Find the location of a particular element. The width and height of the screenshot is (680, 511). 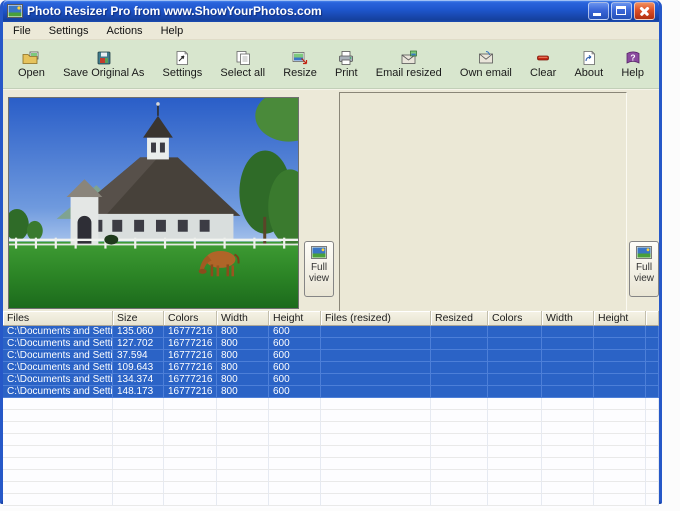

toolbar-button-print: Print is located at coordinates (346, 64).